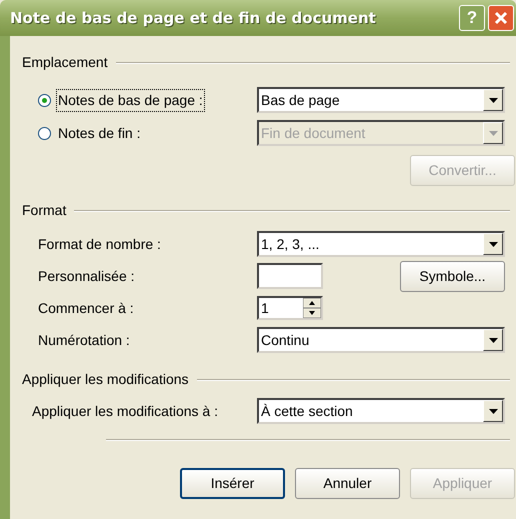 The width and height of the screenshot is (516, 519). I want to click on close-icon, so click(501, 18).